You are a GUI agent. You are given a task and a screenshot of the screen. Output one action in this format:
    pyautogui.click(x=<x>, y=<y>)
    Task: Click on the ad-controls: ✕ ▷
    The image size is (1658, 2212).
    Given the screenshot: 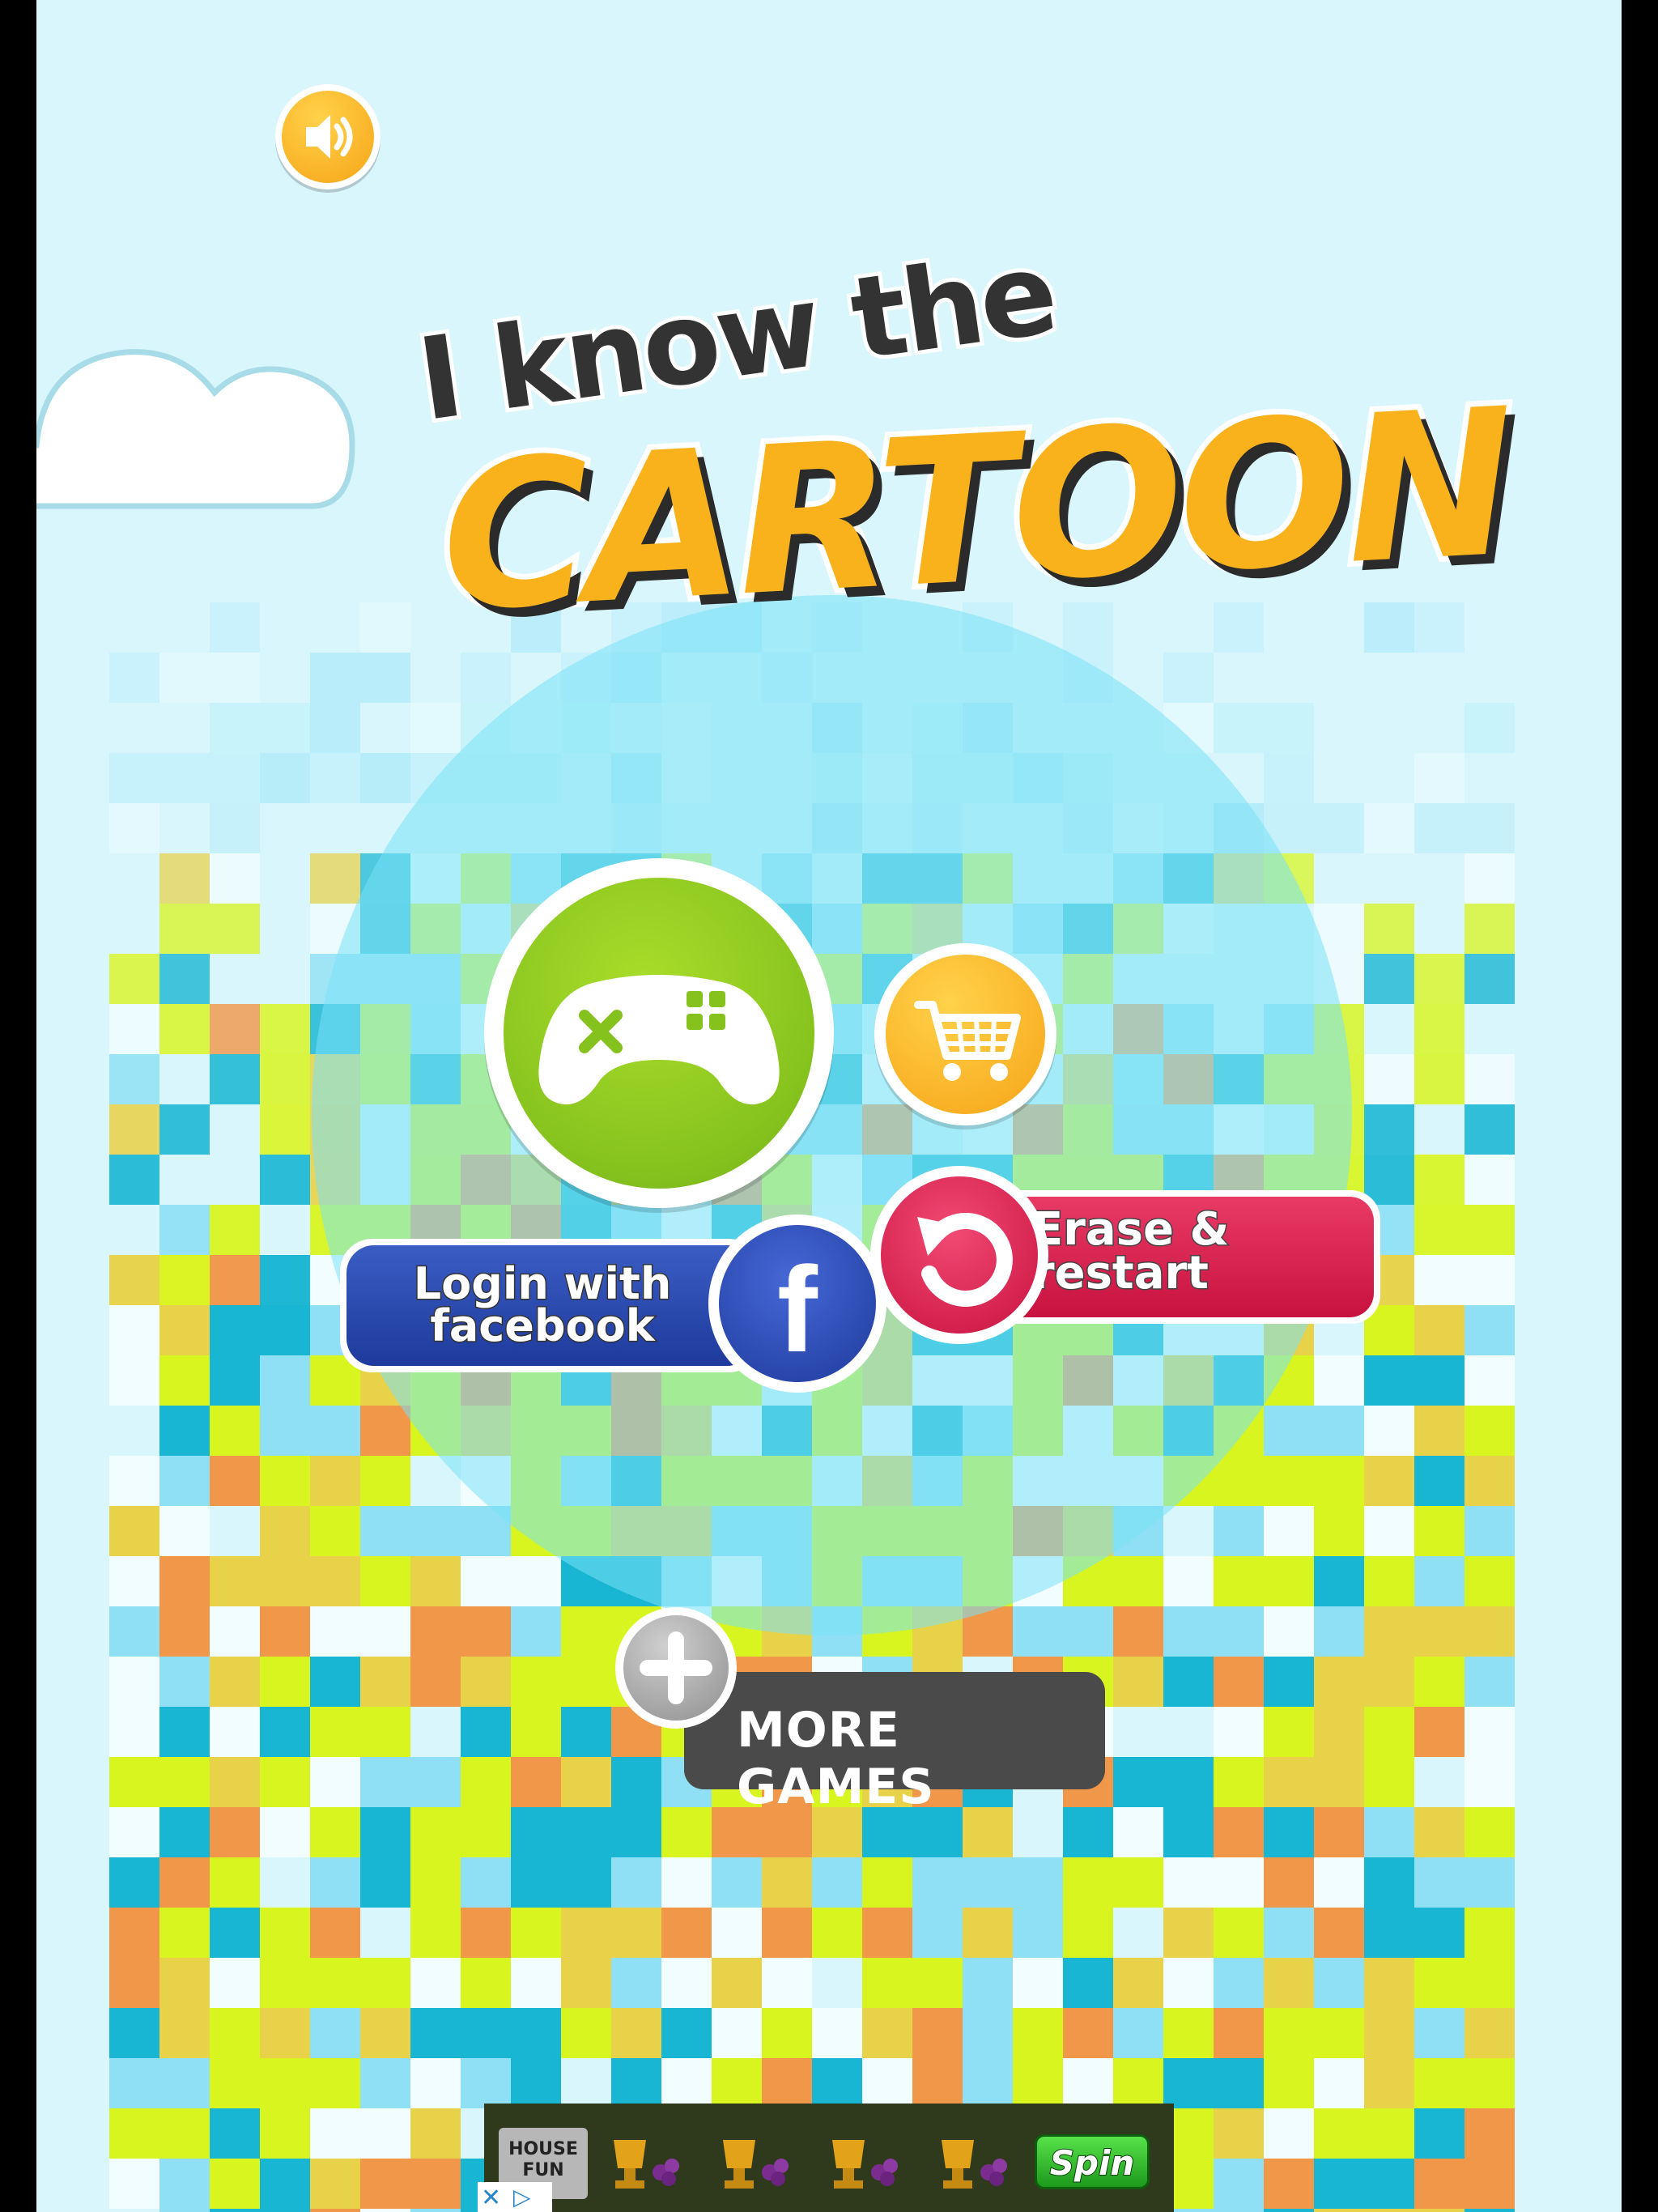 What is the action you would take?
    pyautogui.click(x=515, y=2197)
    